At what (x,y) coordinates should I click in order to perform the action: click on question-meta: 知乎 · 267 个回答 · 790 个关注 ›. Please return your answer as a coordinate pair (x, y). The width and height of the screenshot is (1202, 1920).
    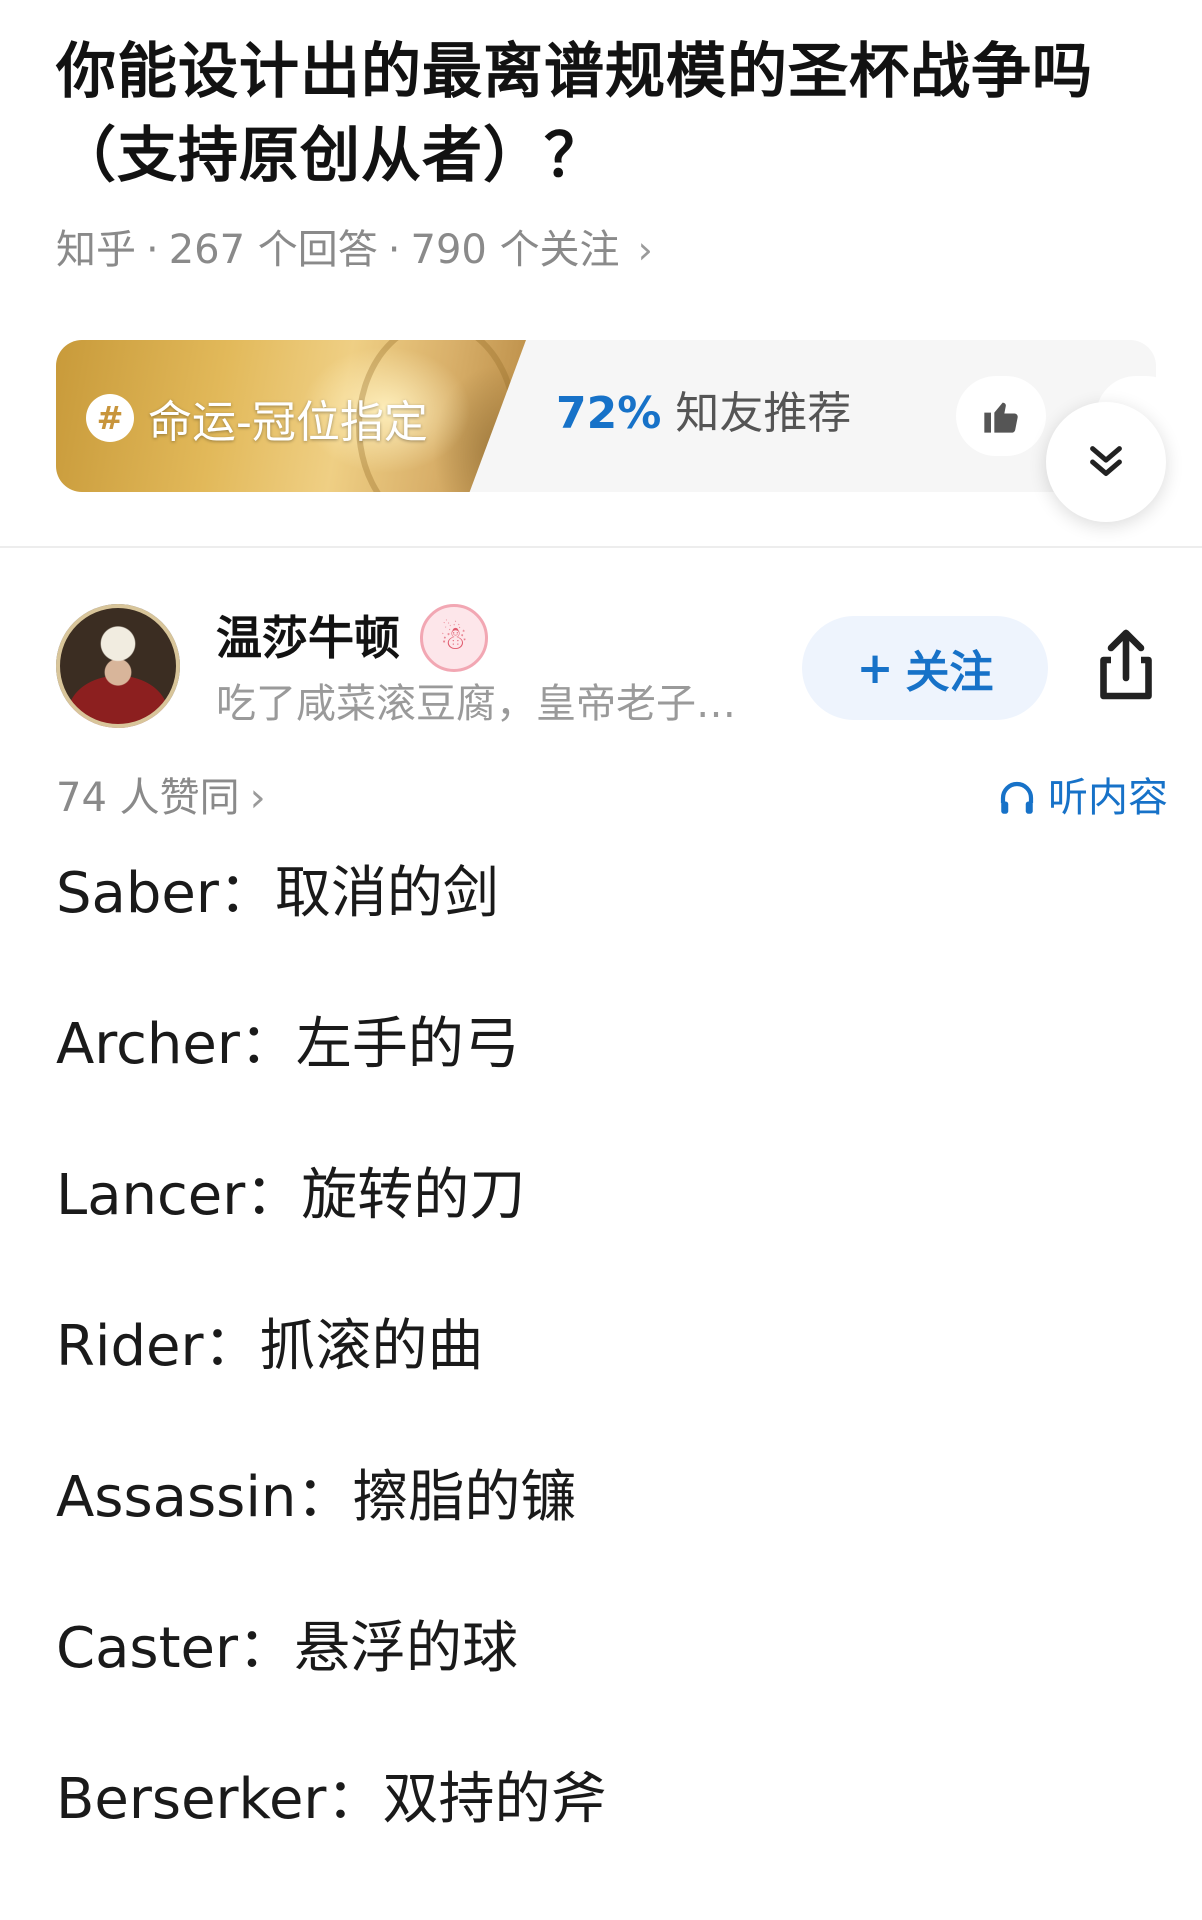
    Looking at the image, I should click on (354, 250).